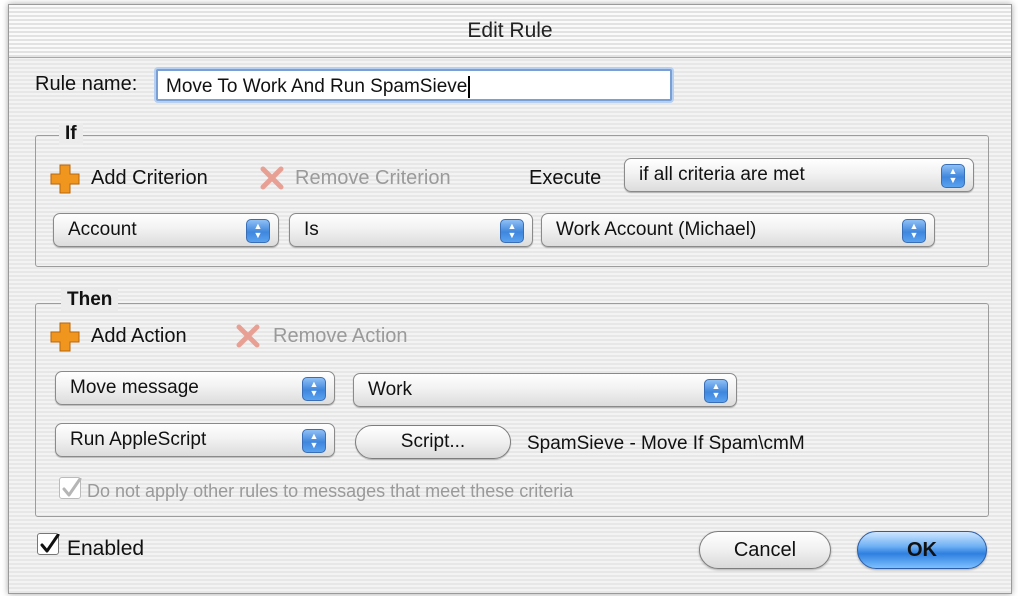 The image size is (1018, 596). What do you see at coordinates (411, 230) in the screenshot?
I see `criterion-operator-popup: Is ▲ ▼` at bounding box center [411, 230].